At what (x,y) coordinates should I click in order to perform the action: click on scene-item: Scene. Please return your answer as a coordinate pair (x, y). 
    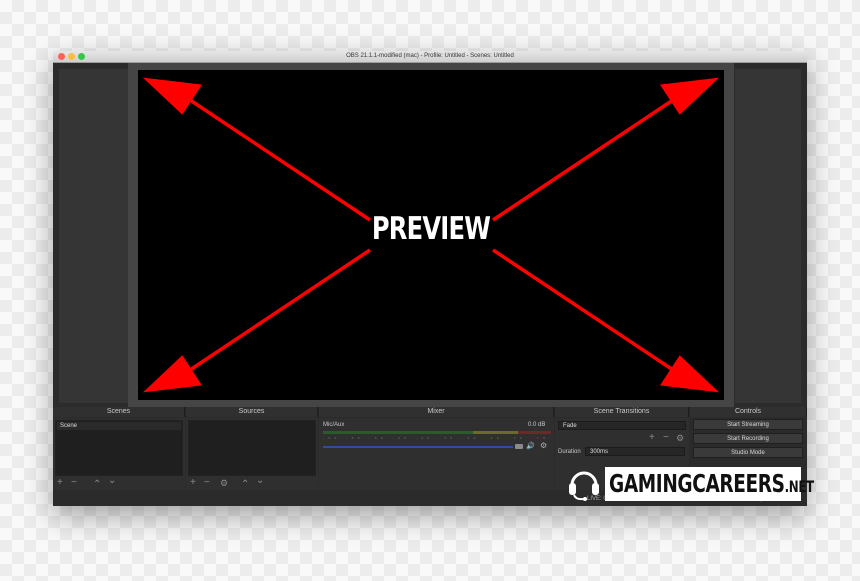
    Looking at the image, I should click on (119, 426).